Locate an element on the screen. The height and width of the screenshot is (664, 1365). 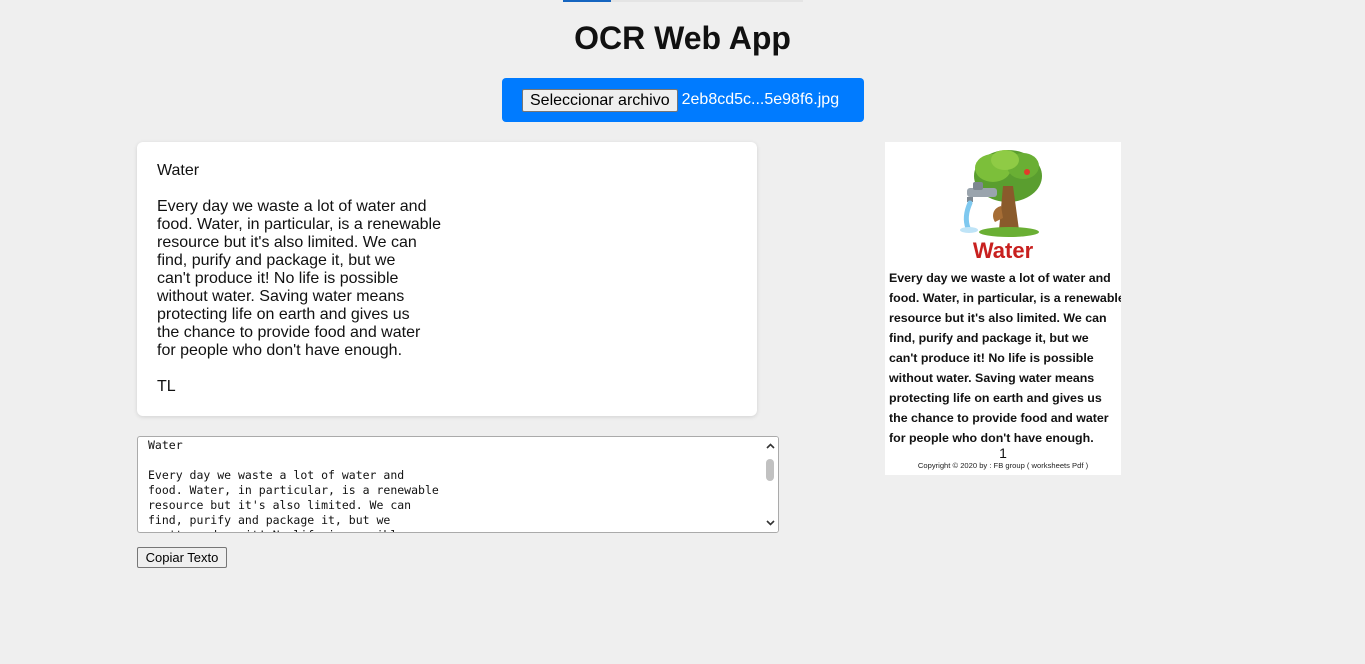
page-title: OCR Web App is located at coordinates (682, 38).